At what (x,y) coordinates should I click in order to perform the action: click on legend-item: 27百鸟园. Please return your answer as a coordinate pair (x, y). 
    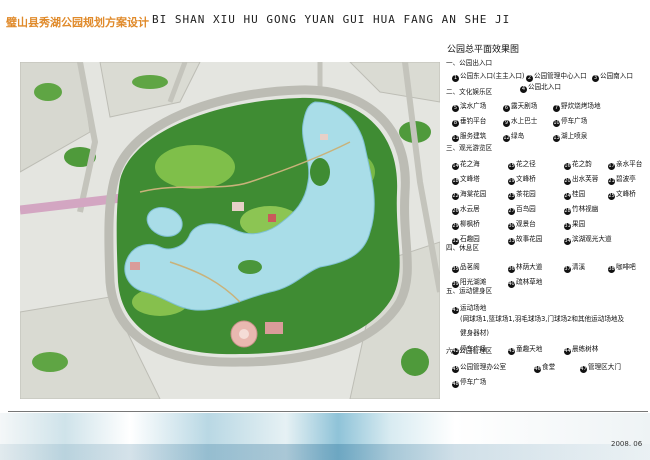
    Looking at the image, I should click on (522, 210).